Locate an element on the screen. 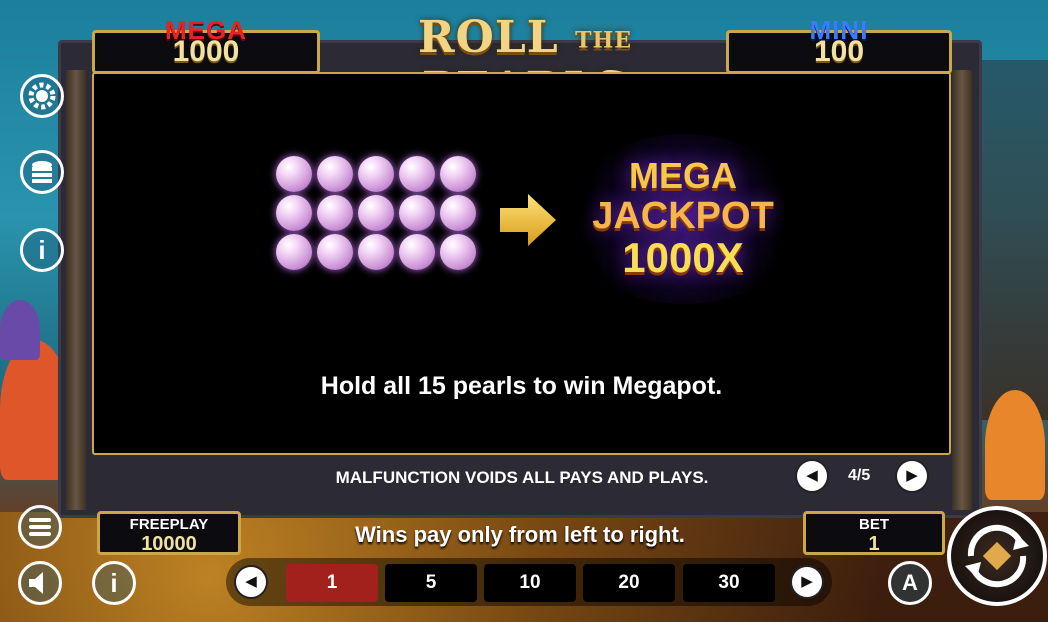  gear-icon is located at coordinates (42, 96).